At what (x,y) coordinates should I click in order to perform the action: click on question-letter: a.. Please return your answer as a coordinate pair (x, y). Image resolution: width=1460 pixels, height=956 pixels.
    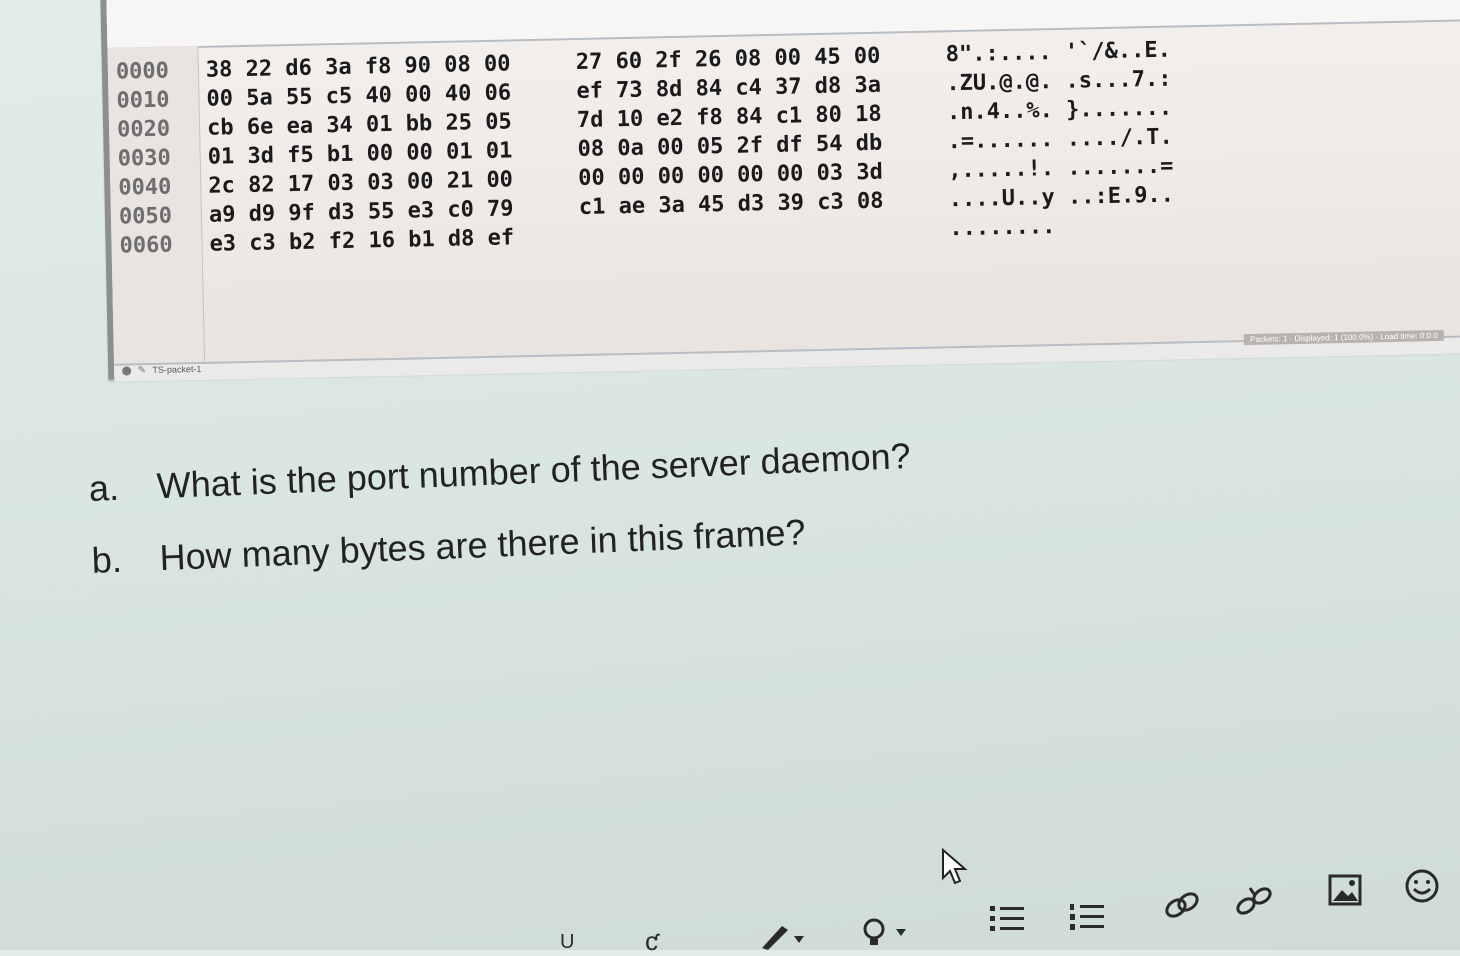
    Looking at the image, I should click on (104, 487).